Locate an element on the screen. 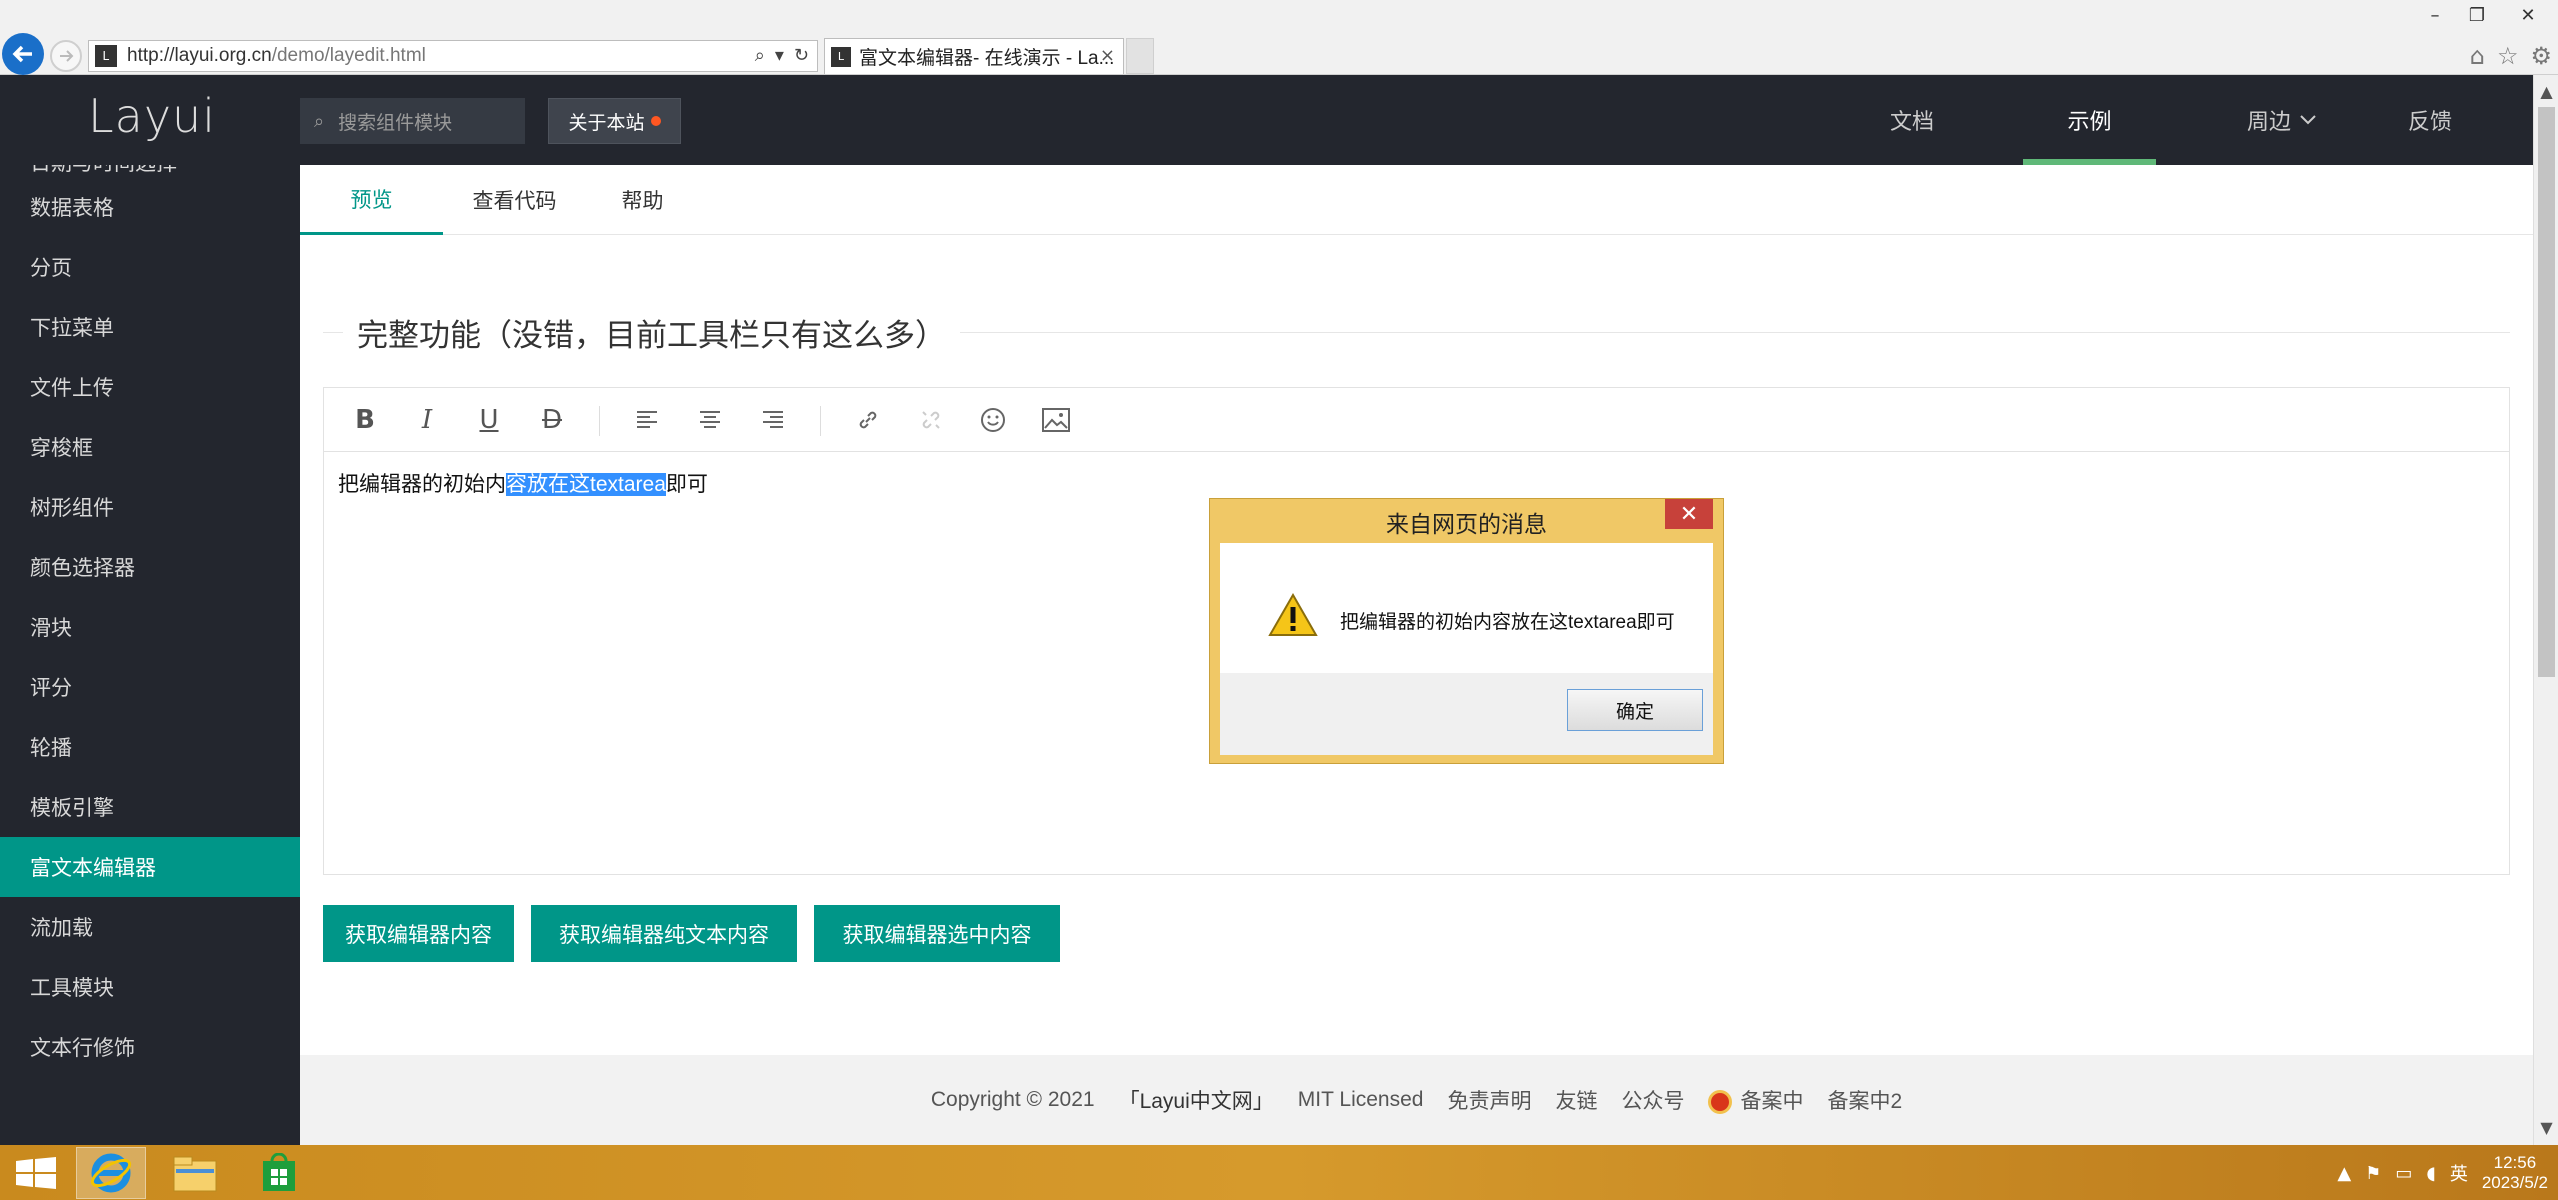  new-tab-button is located at coordinates (1140, 56).